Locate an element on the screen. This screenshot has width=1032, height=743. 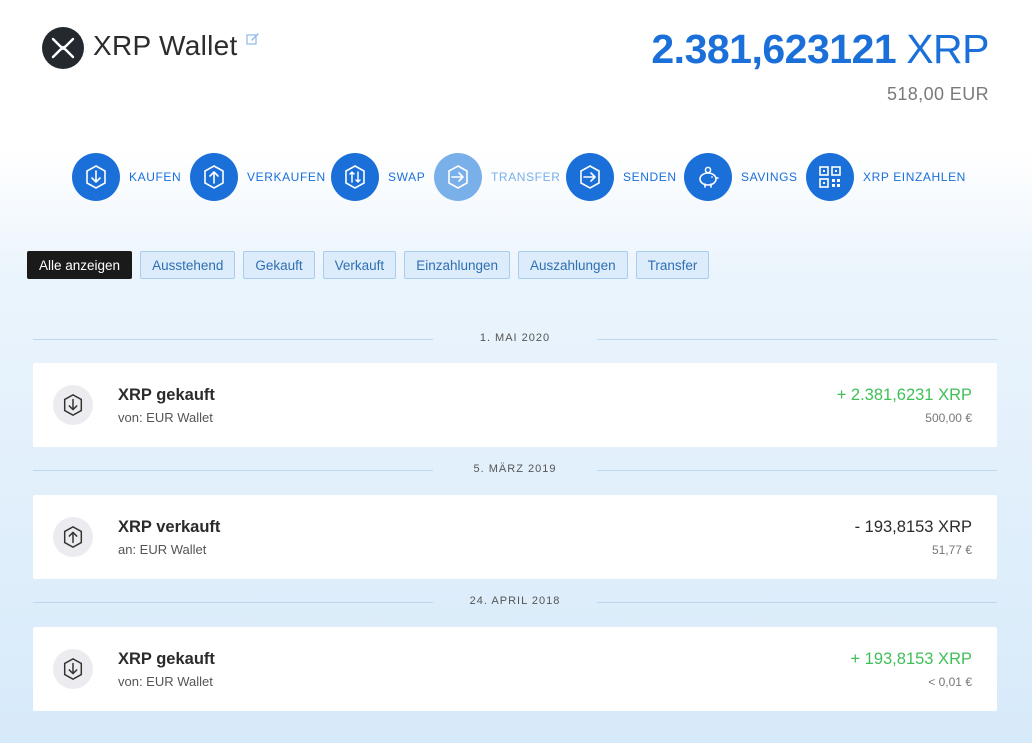
filter-bought: Gekauft is located at coordinates (279, 265).